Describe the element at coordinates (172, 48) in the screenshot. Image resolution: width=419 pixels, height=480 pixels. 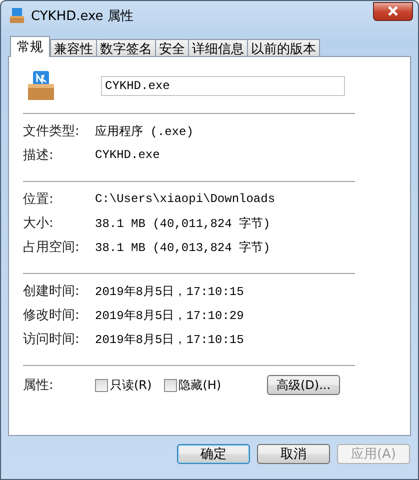
I see `tab: 安全` at that location.